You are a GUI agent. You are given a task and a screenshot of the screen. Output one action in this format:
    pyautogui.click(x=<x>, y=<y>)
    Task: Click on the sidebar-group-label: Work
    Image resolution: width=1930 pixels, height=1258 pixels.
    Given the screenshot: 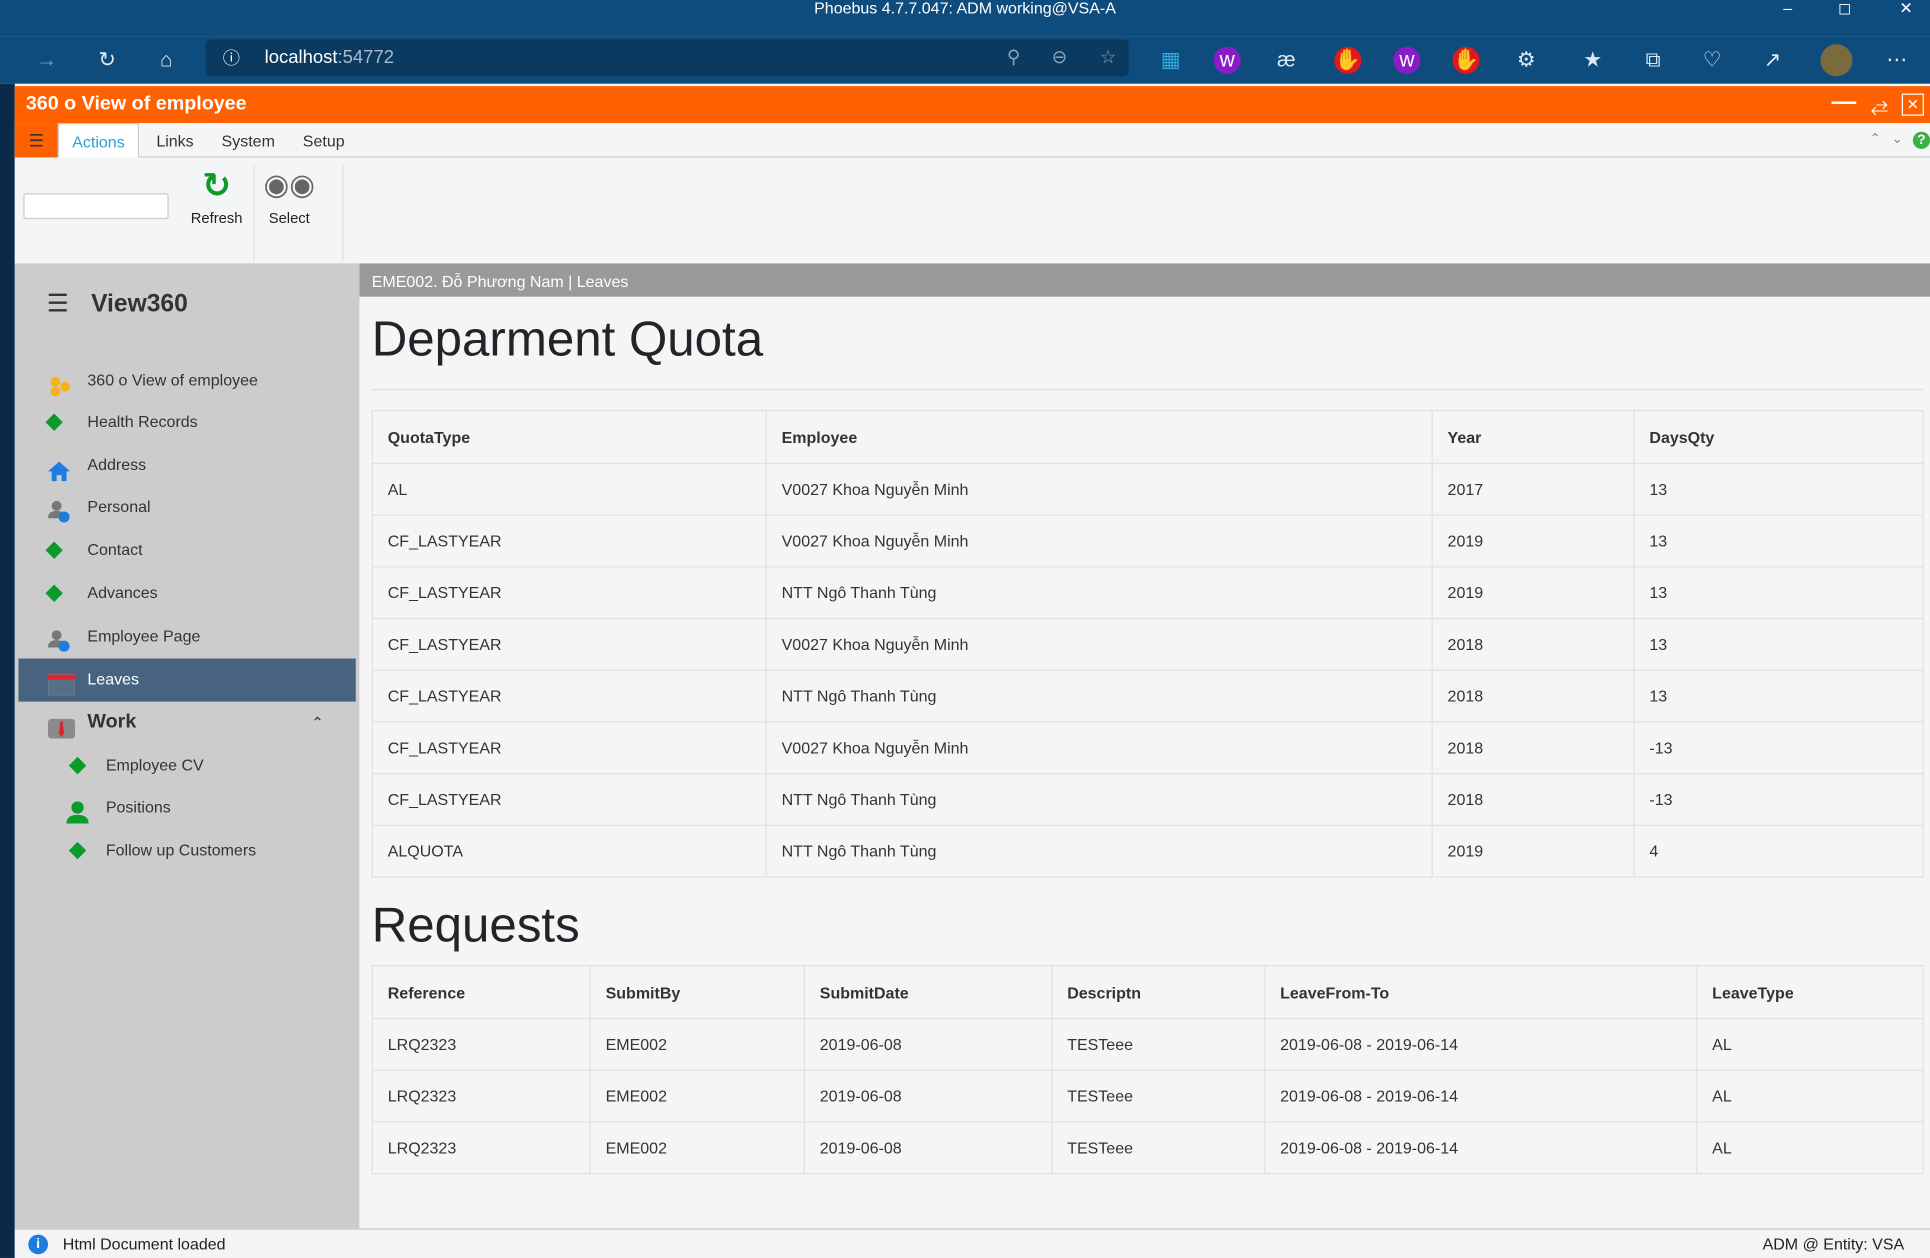 What is the action you would take?
    pyautogui.click(x=112, y=722)
    